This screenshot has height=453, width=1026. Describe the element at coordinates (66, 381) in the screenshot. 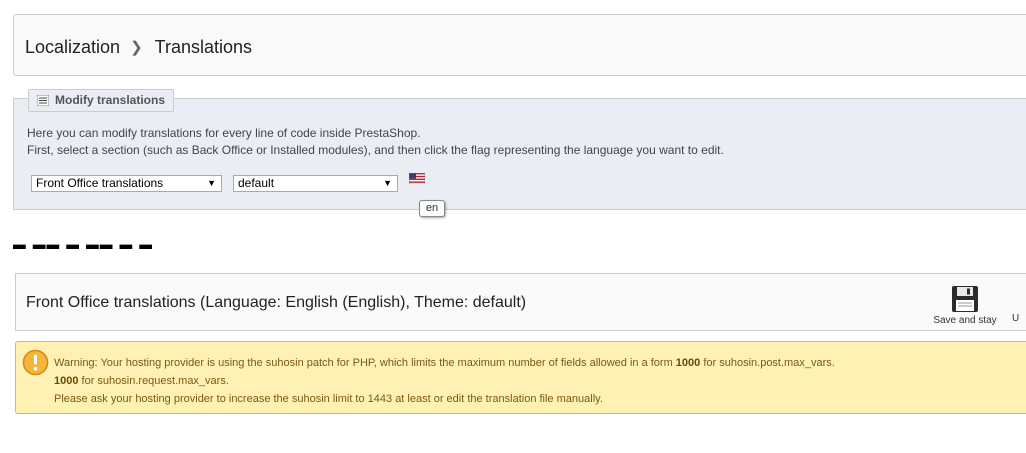

I see `request-max-vars-value: 1000` at that location.